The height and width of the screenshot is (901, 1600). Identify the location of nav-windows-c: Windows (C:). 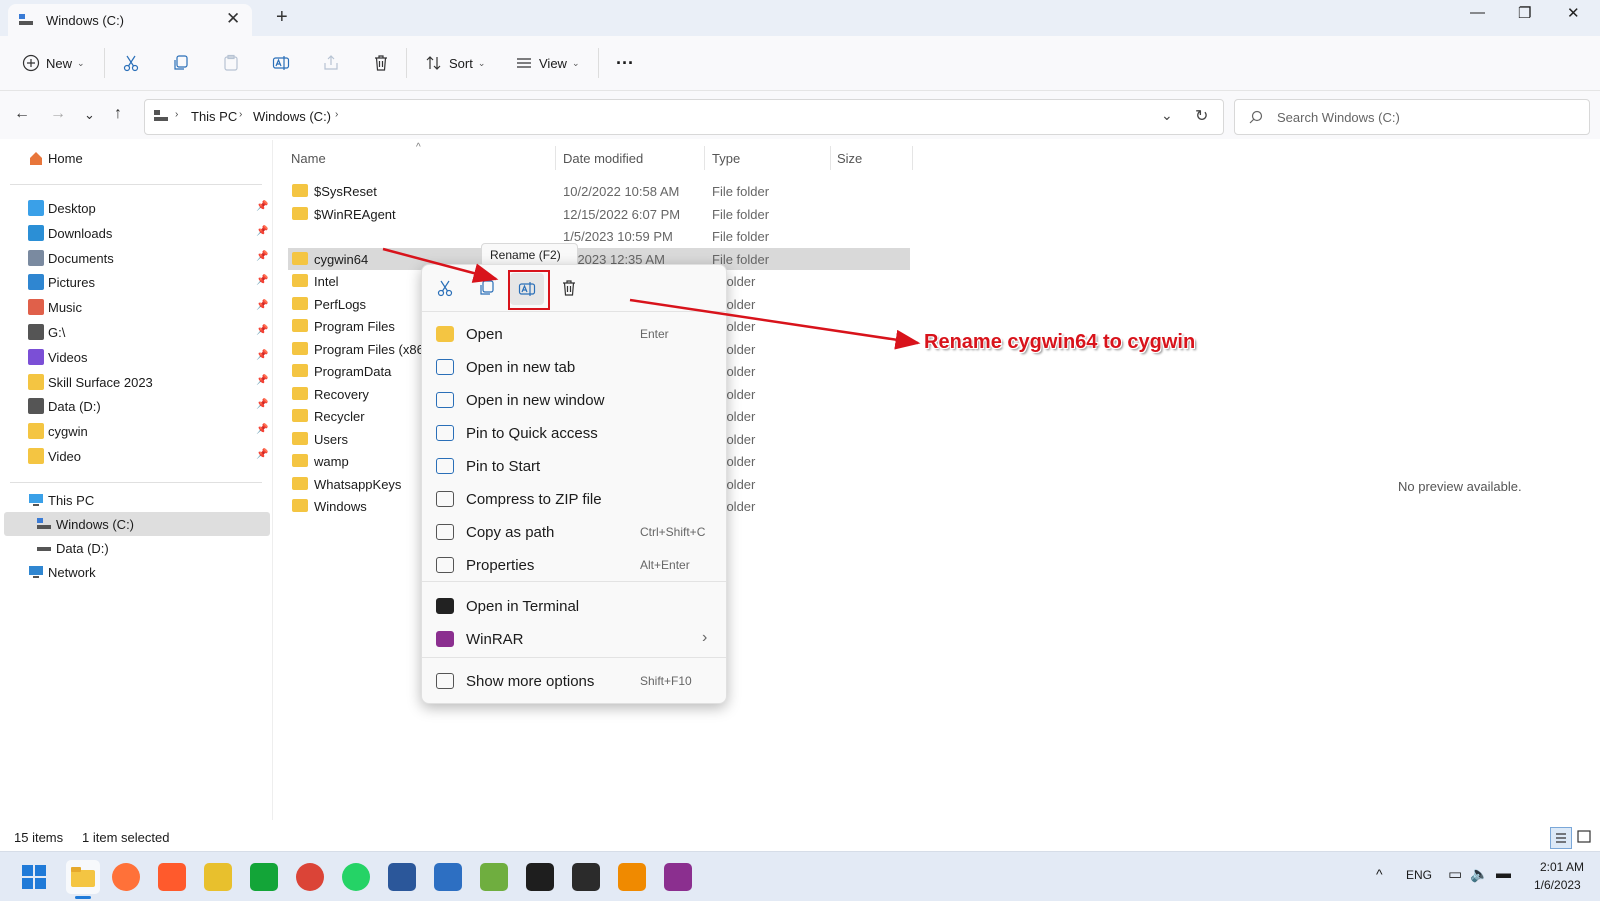
(137, 524).